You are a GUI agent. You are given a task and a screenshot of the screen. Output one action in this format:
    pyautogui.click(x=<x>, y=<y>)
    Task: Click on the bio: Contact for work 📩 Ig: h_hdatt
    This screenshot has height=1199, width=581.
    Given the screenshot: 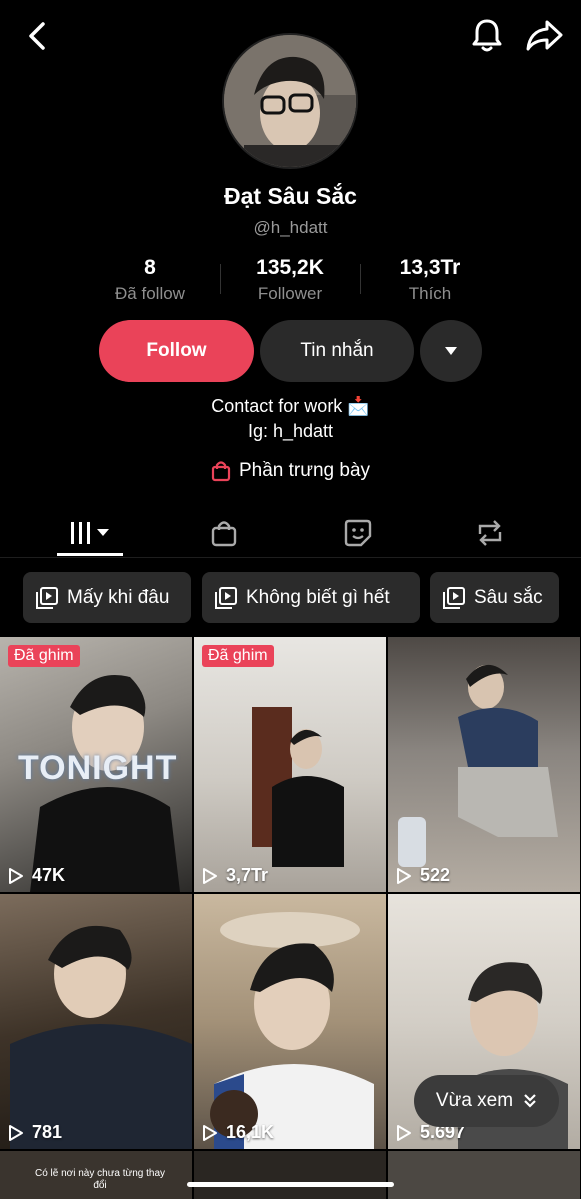 What is the action you would take?
    pyautogui.click(x=290, y=419)
    